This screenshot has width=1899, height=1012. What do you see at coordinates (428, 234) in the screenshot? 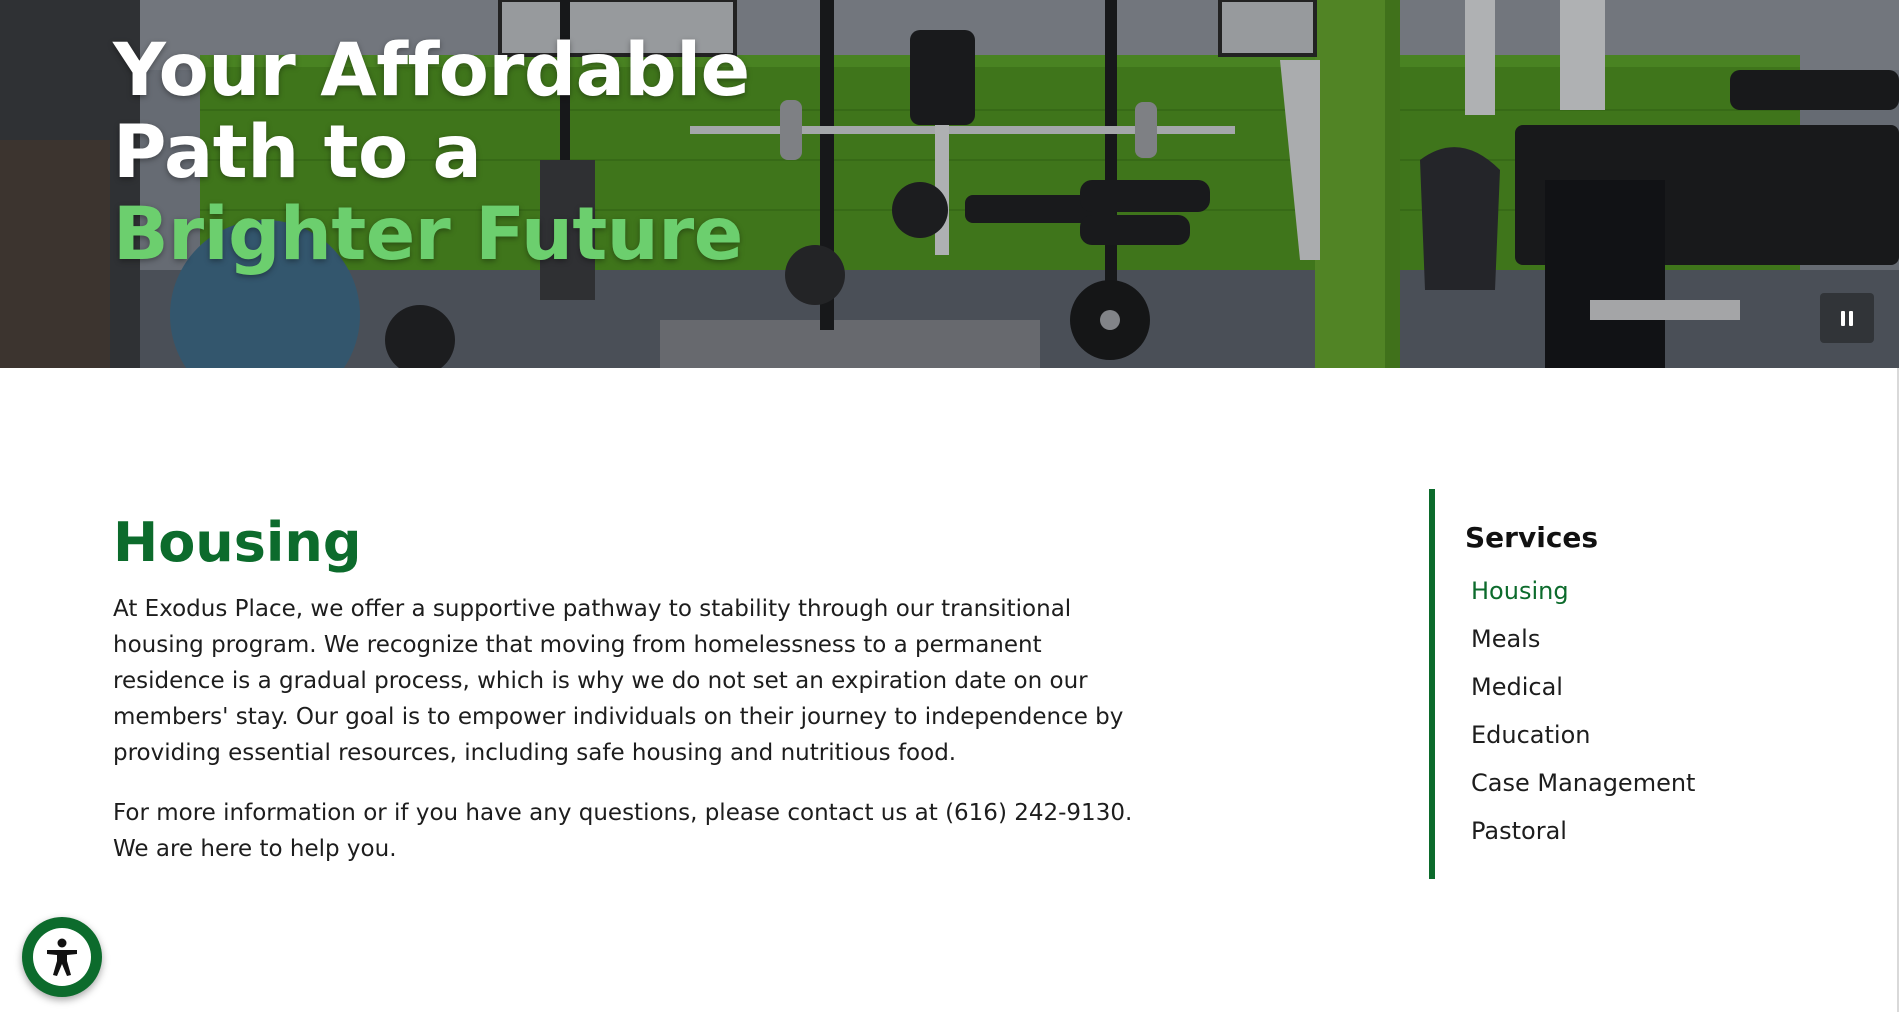
I see `hero-title-accent: Brighter Future` at bounding box center [428, 234].